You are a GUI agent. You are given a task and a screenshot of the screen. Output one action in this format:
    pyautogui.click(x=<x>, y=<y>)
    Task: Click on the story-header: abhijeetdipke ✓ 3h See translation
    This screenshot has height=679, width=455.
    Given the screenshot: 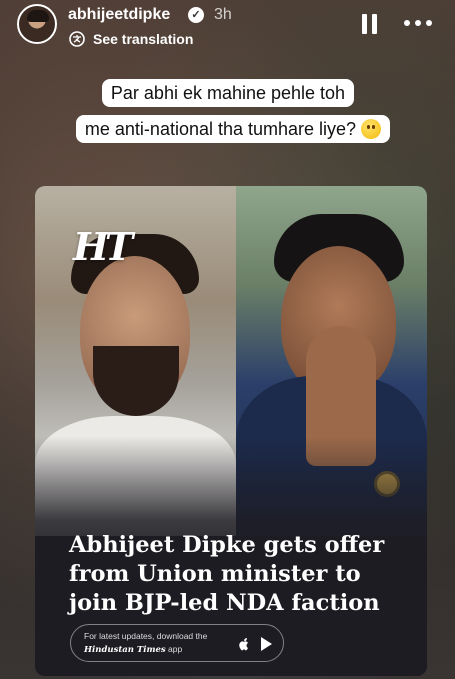 What is the action you would take?
    pyautogui.click(x=227, y=28)
    